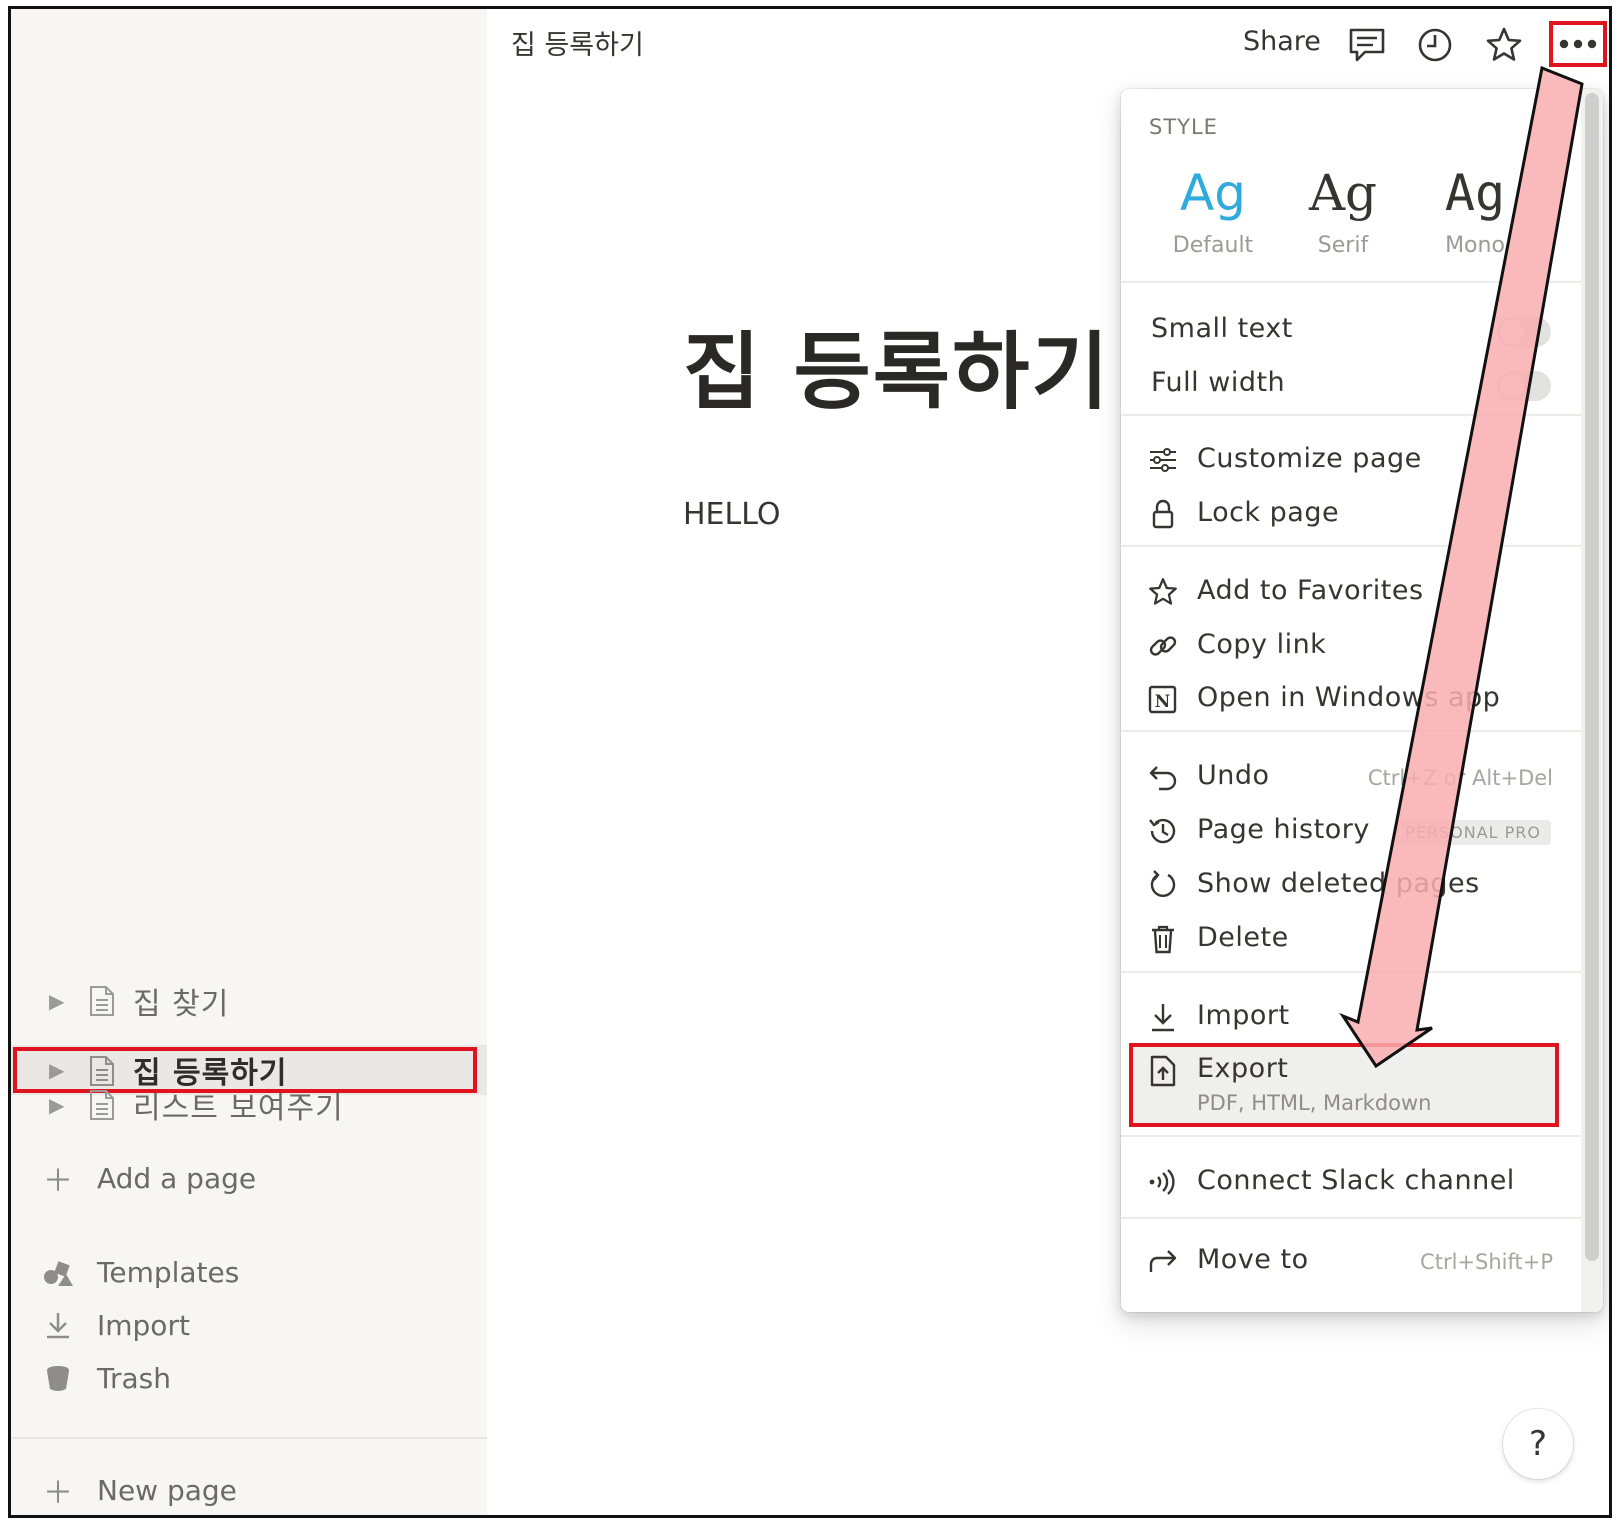 The height and width of the screenshot is (1524, 1618). Describe the element at coordinates (1351, 1017) in the screenshot. I see `import-item: Import` at that location.